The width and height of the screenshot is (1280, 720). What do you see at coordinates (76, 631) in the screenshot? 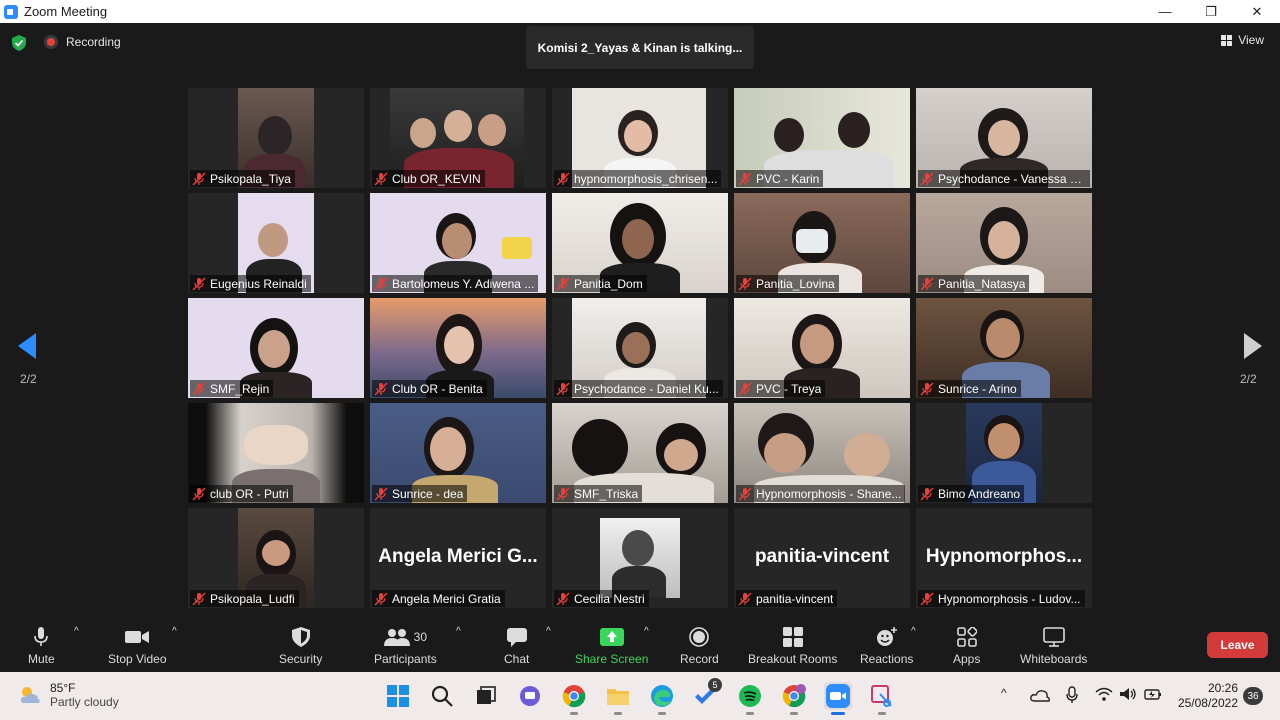
I see `audio-options-caret-icon: ^` at bounding box center [76, 631].